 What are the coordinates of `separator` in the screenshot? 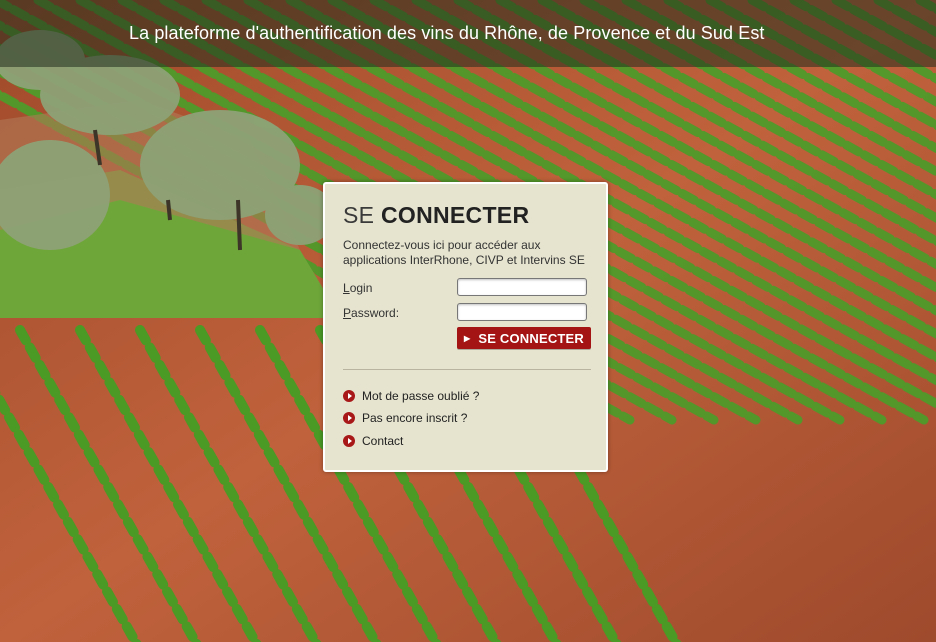 It's located at (467, 369).